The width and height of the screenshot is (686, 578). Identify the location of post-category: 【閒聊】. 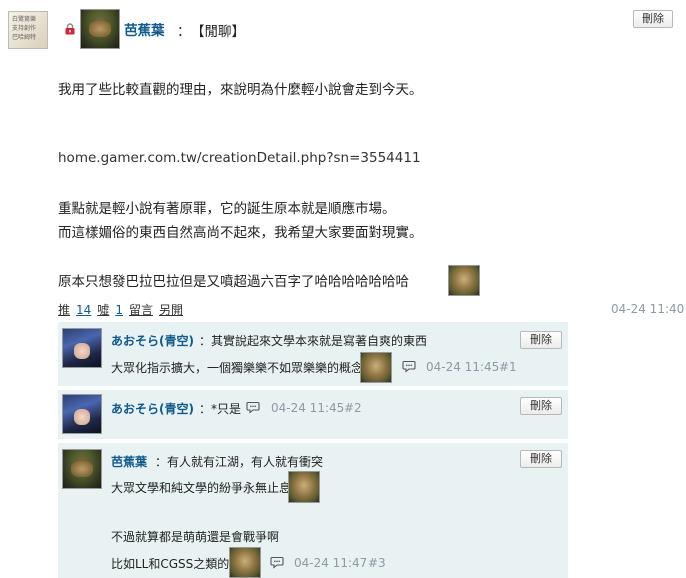
(218, 32).